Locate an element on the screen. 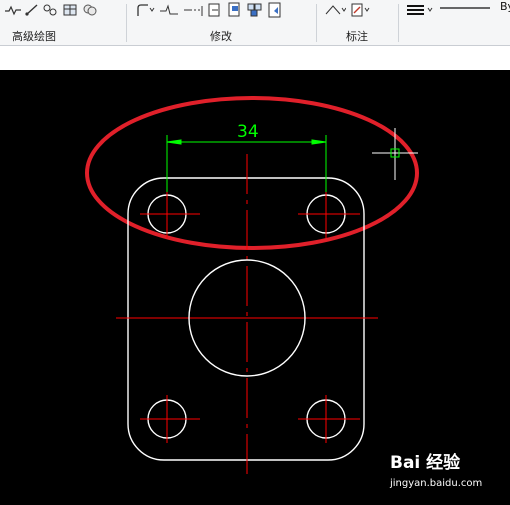  lineweight-icon is located at coordinates (419, 10).